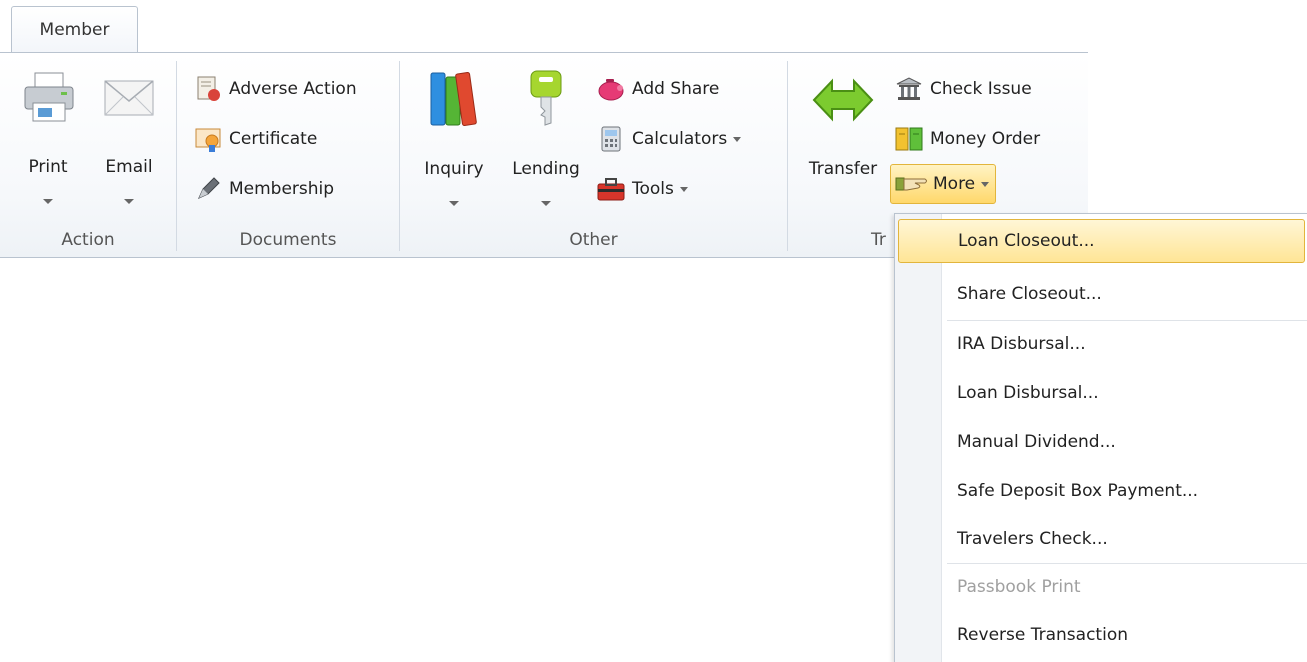  I want to click on tab-member-label: Member, so click(74, 29).